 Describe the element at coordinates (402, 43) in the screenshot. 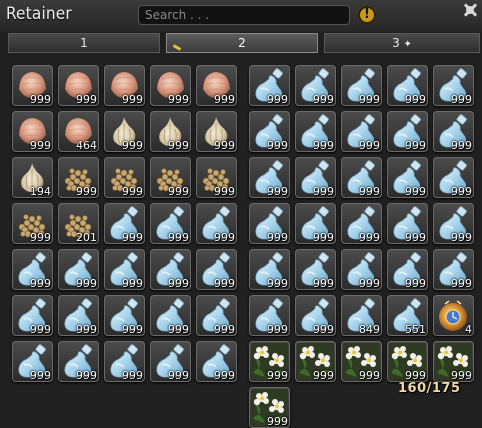

I see `tab-3: 3 ✦` at that location.